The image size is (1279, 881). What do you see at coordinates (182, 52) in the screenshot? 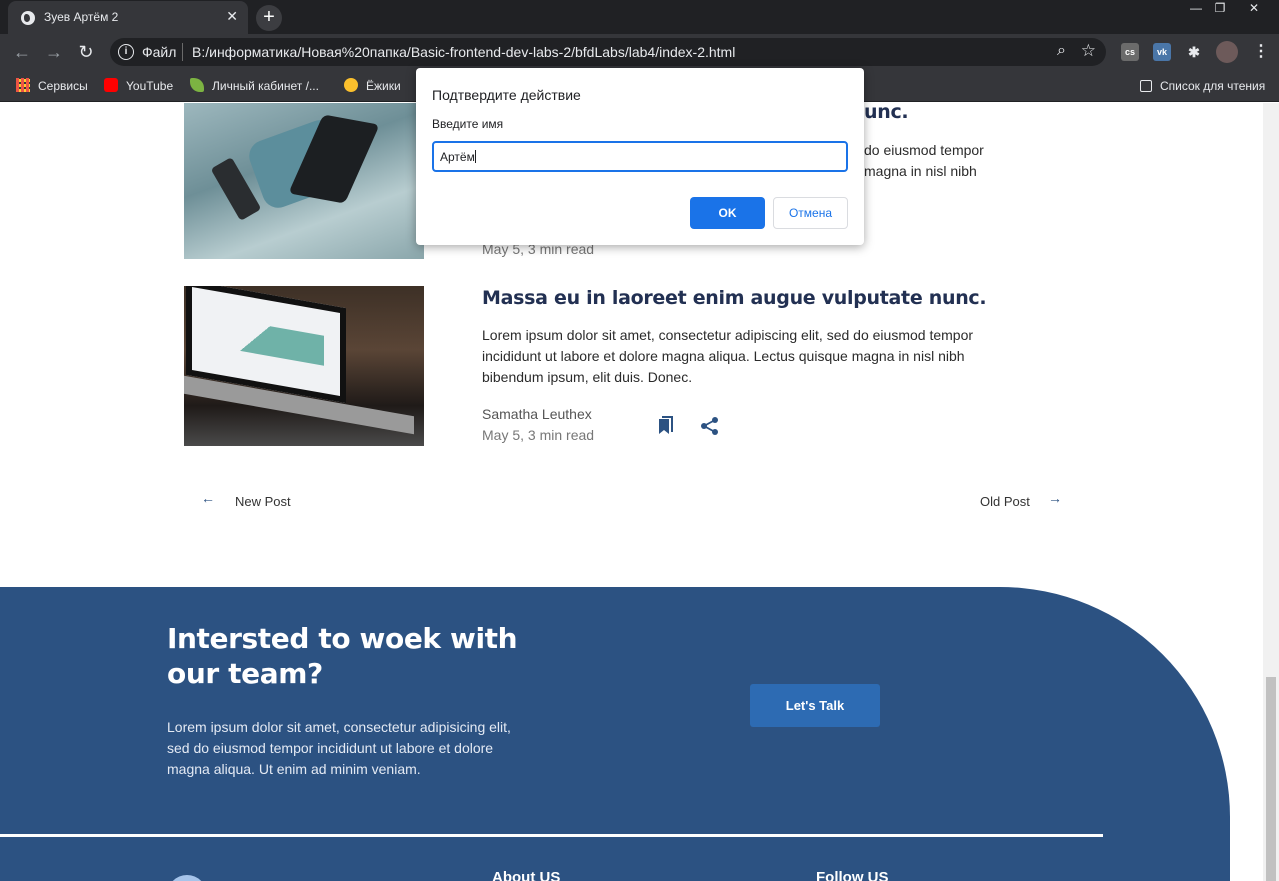
I see `omnibox-separator` at bounding box center [182, 52].